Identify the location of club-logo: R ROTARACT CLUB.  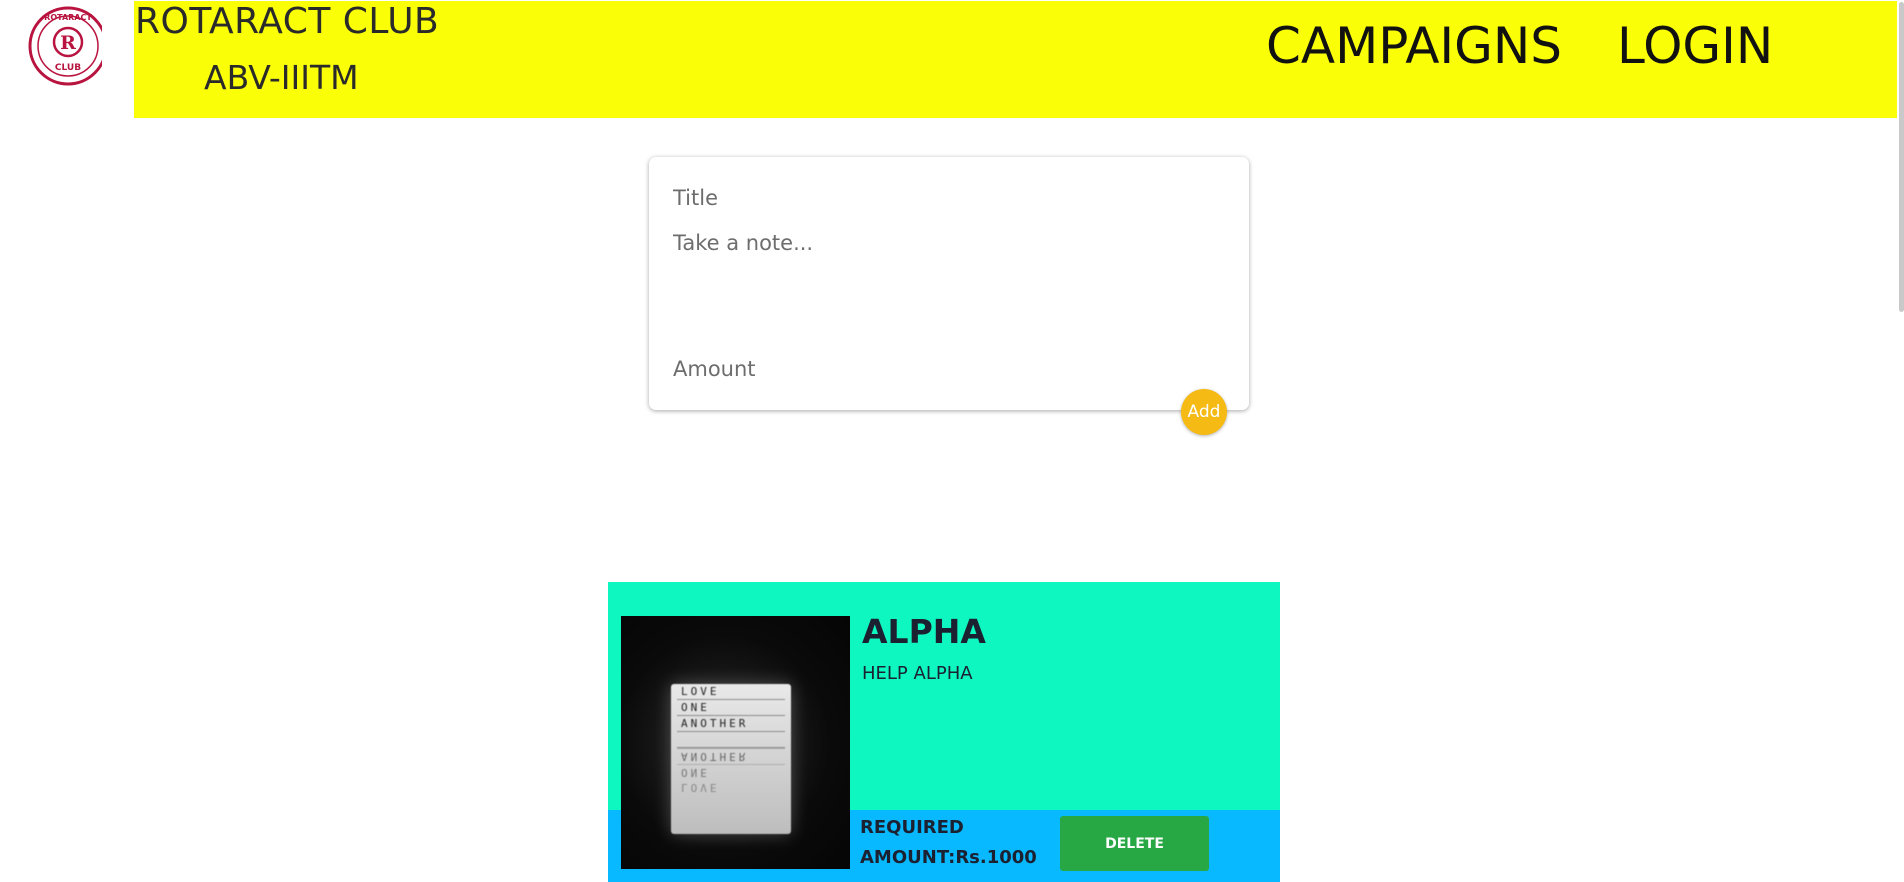
(67, 48).